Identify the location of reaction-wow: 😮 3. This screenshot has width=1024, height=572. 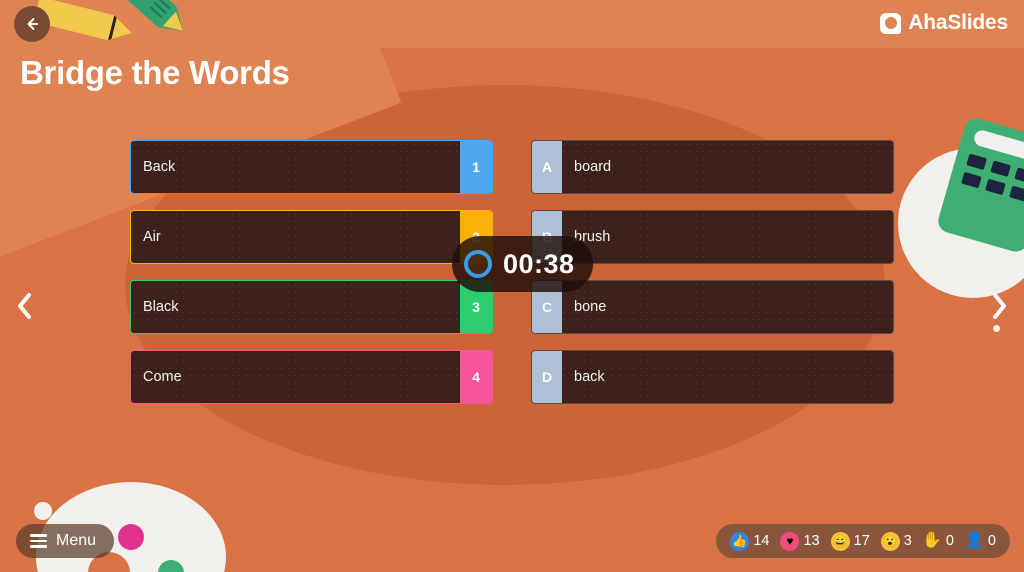
(896, 541).